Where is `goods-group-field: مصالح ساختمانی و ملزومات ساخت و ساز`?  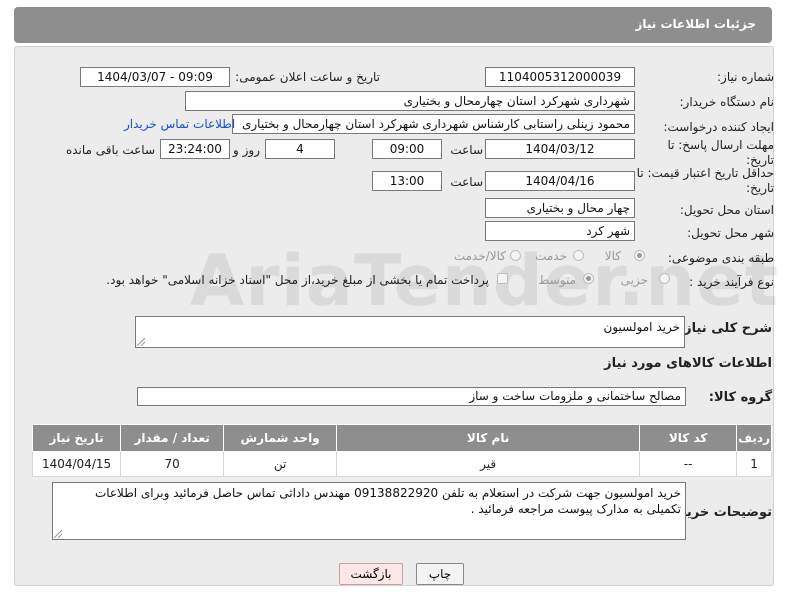 goods-group-field: مصالح ساختمانی و ملزومات ساخت و ساز is located at coordinates (411, 396).